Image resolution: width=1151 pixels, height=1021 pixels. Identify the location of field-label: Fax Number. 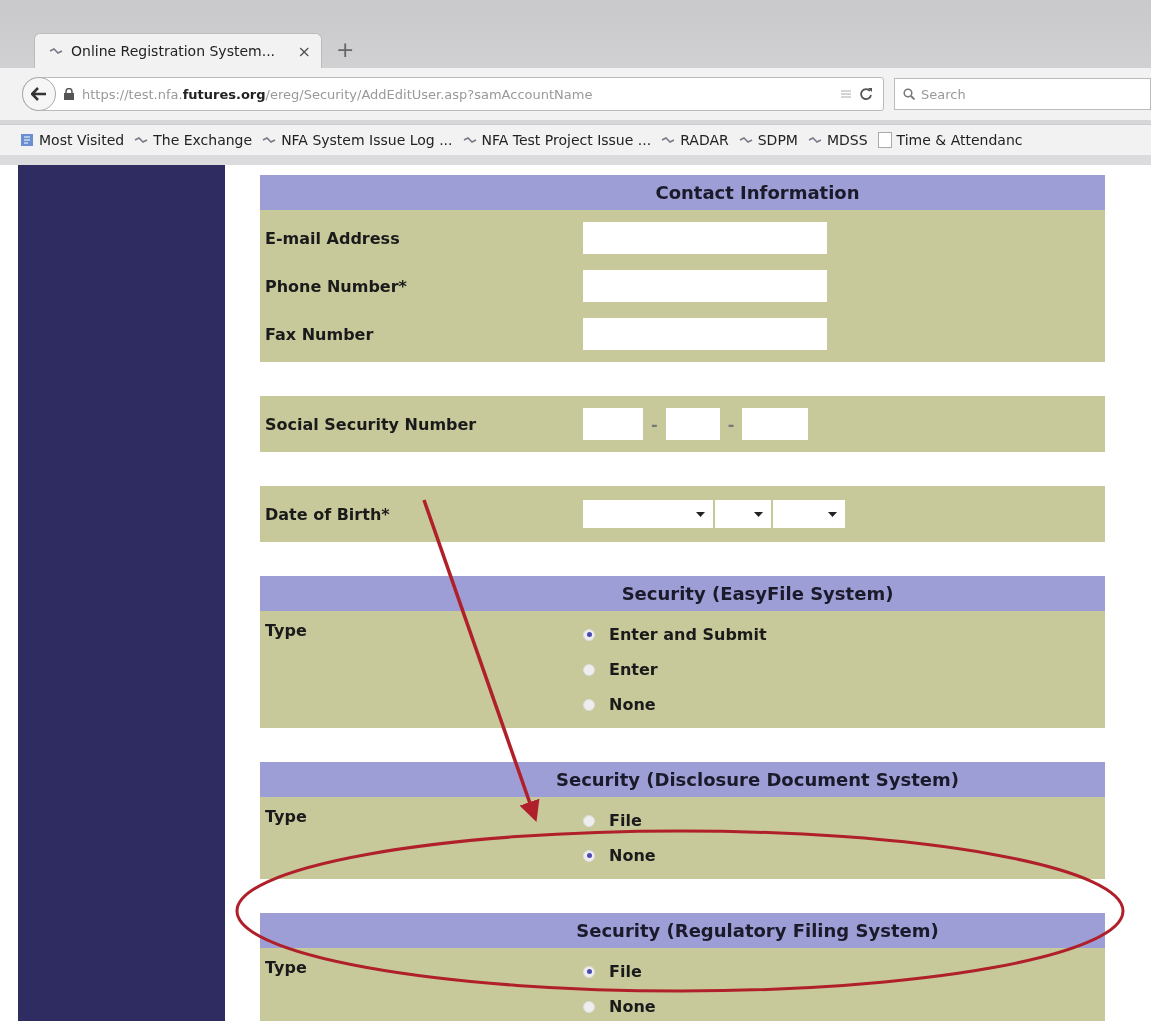
(319, 334).